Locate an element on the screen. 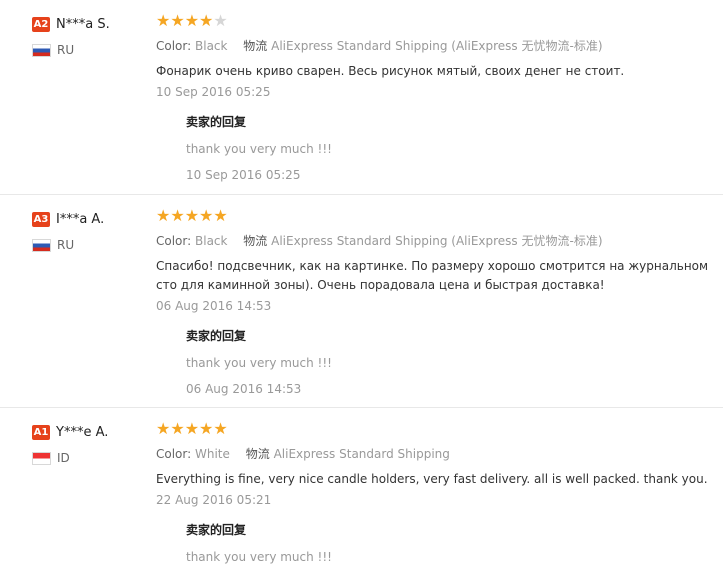  filled-stars-icon: ★★★★ is located at coordinates (185, 20).